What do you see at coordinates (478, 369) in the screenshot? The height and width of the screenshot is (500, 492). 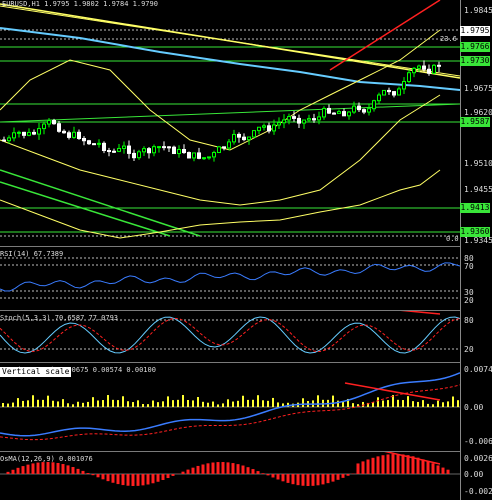 I see `macd-tick: 0.0074` at bounding box center [478, 369].